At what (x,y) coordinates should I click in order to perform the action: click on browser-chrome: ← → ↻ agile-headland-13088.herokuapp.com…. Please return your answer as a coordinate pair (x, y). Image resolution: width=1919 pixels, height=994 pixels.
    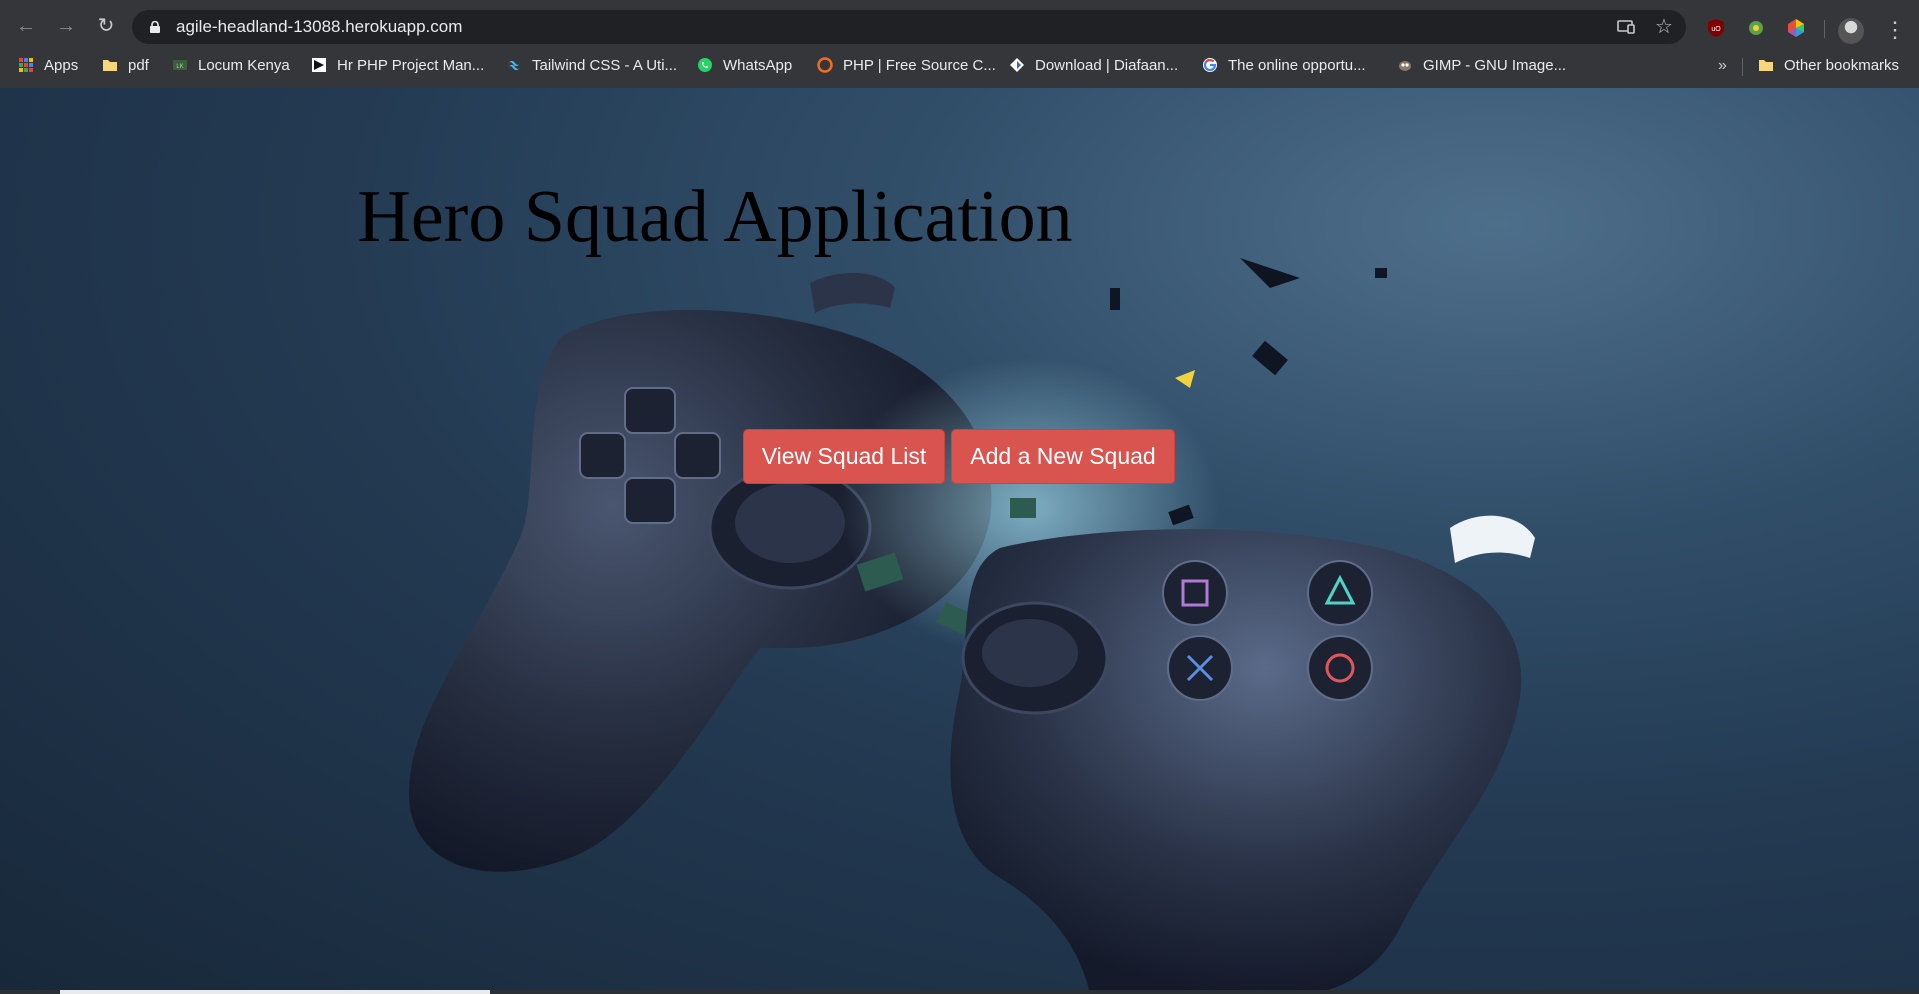
    Looking at the image, I should click on (959, 44).